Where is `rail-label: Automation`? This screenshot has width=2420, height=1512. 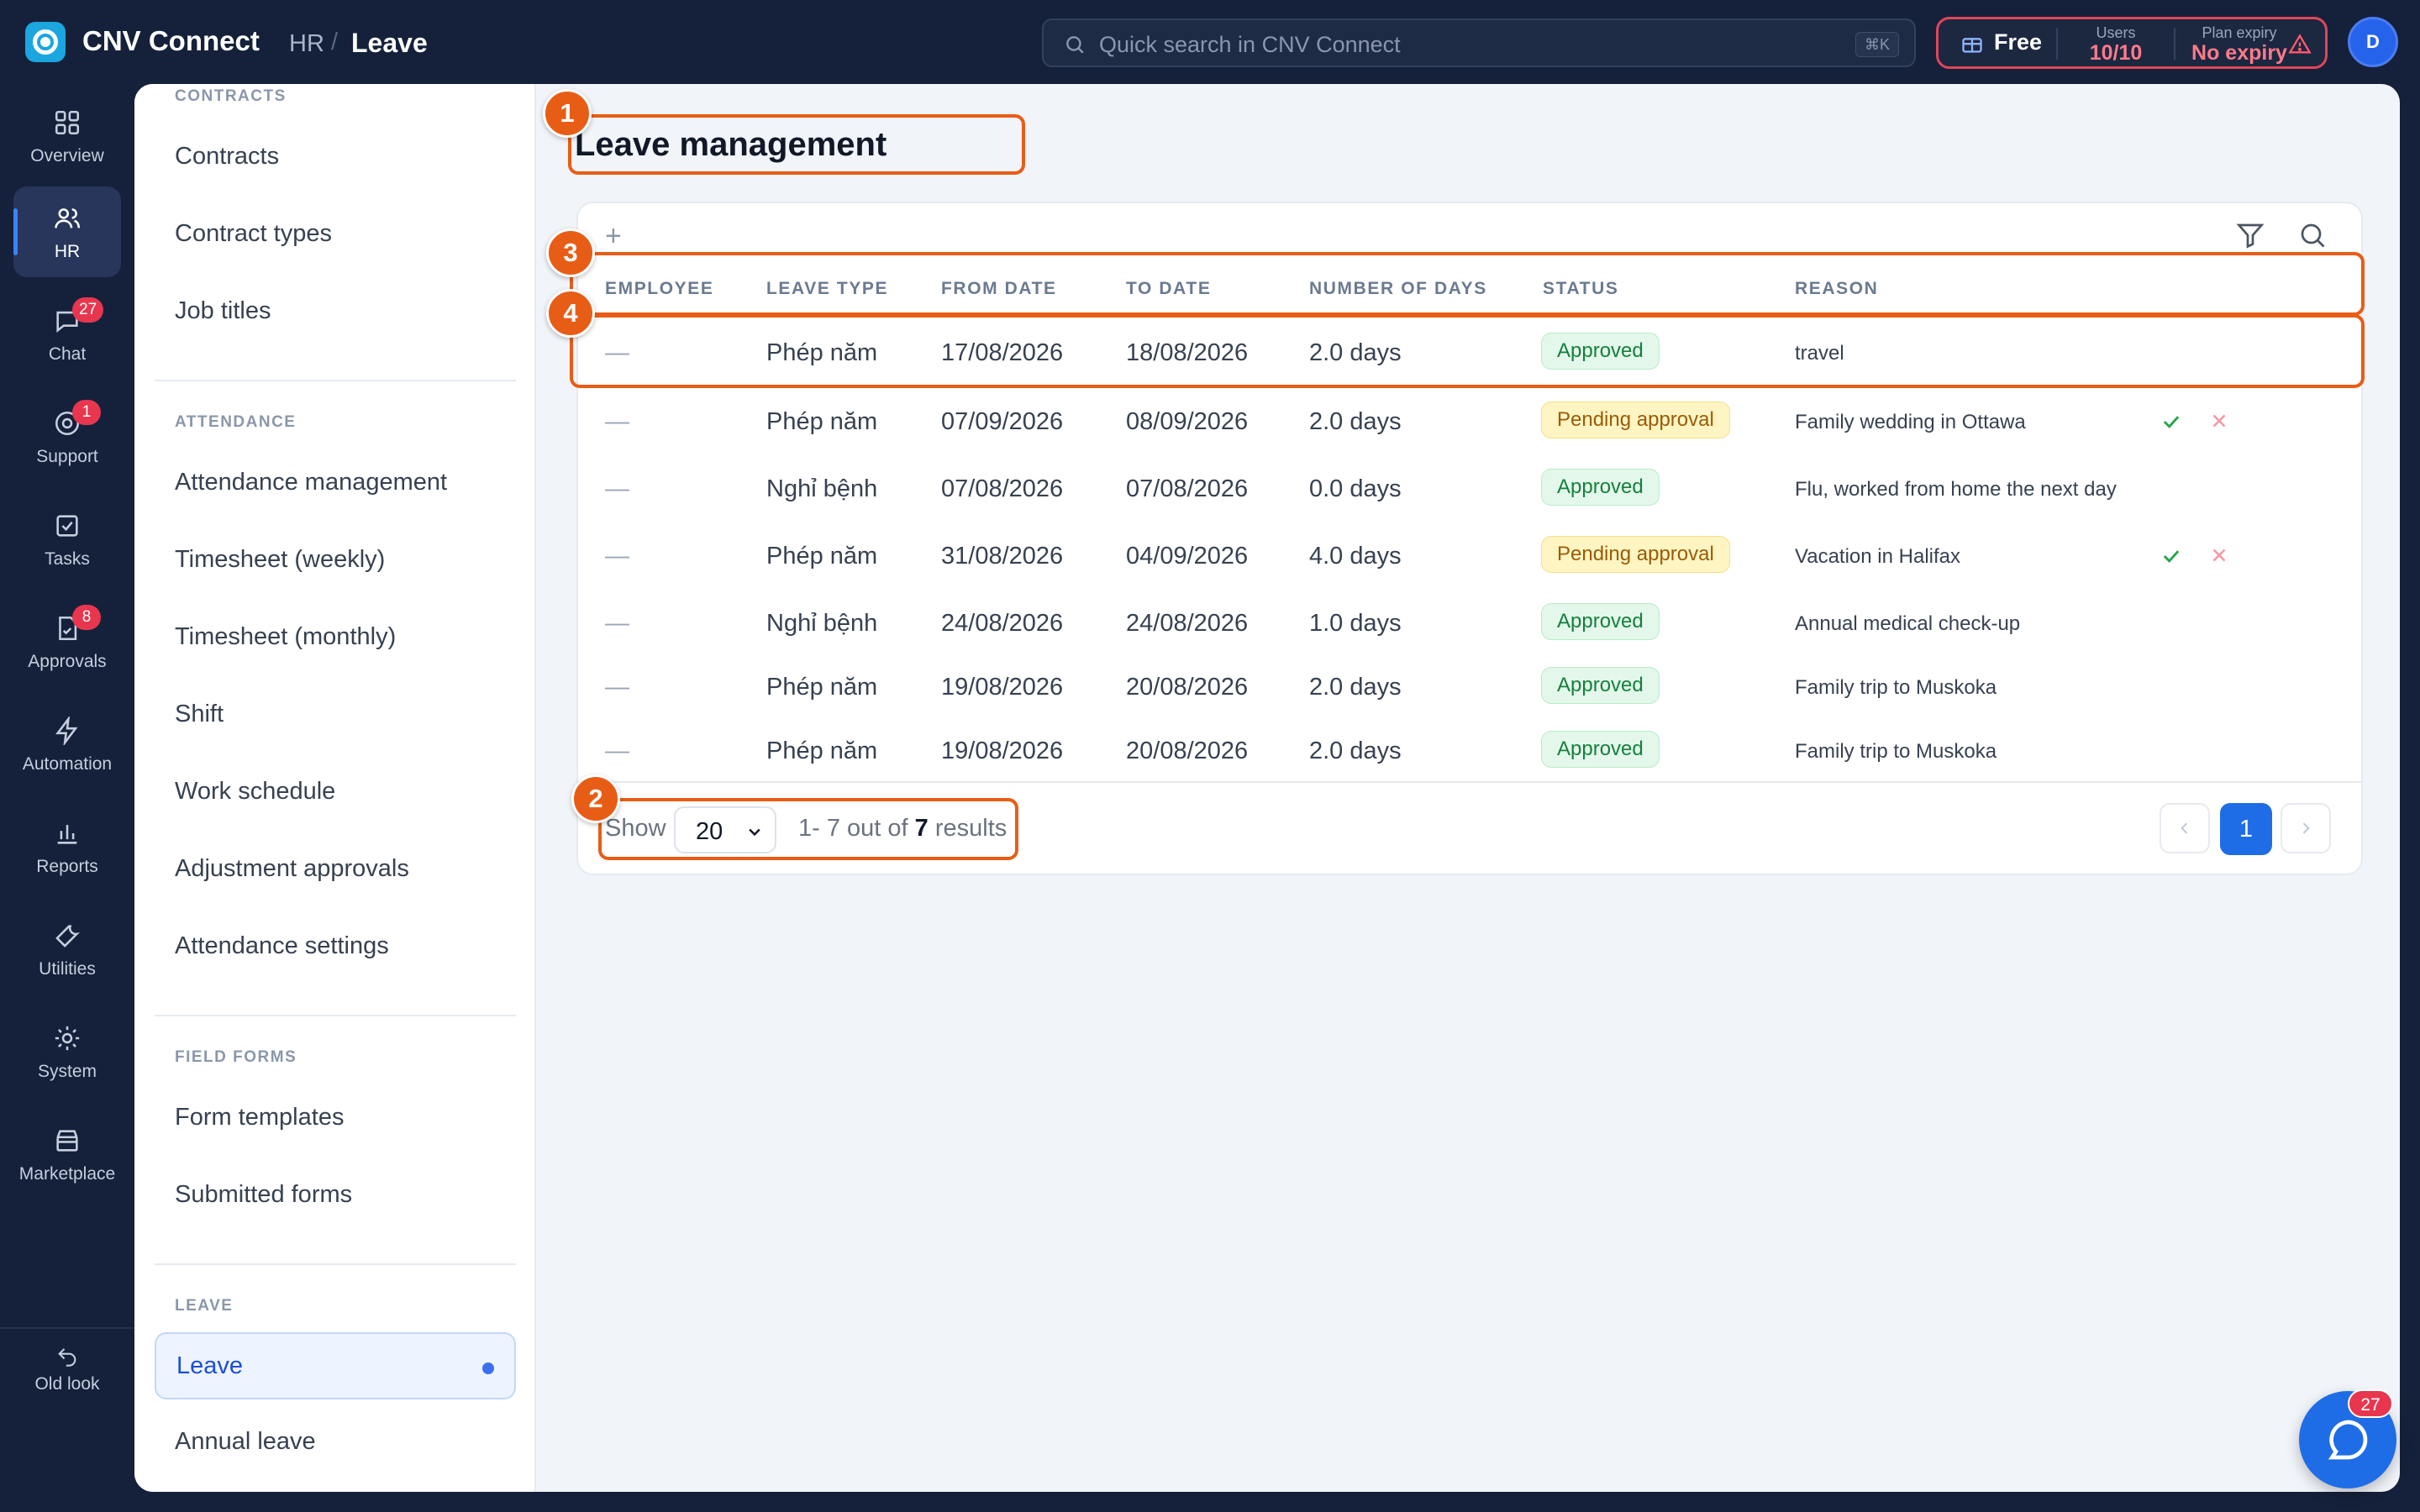
rail-label: Automation is located at coordinates (67, 764).